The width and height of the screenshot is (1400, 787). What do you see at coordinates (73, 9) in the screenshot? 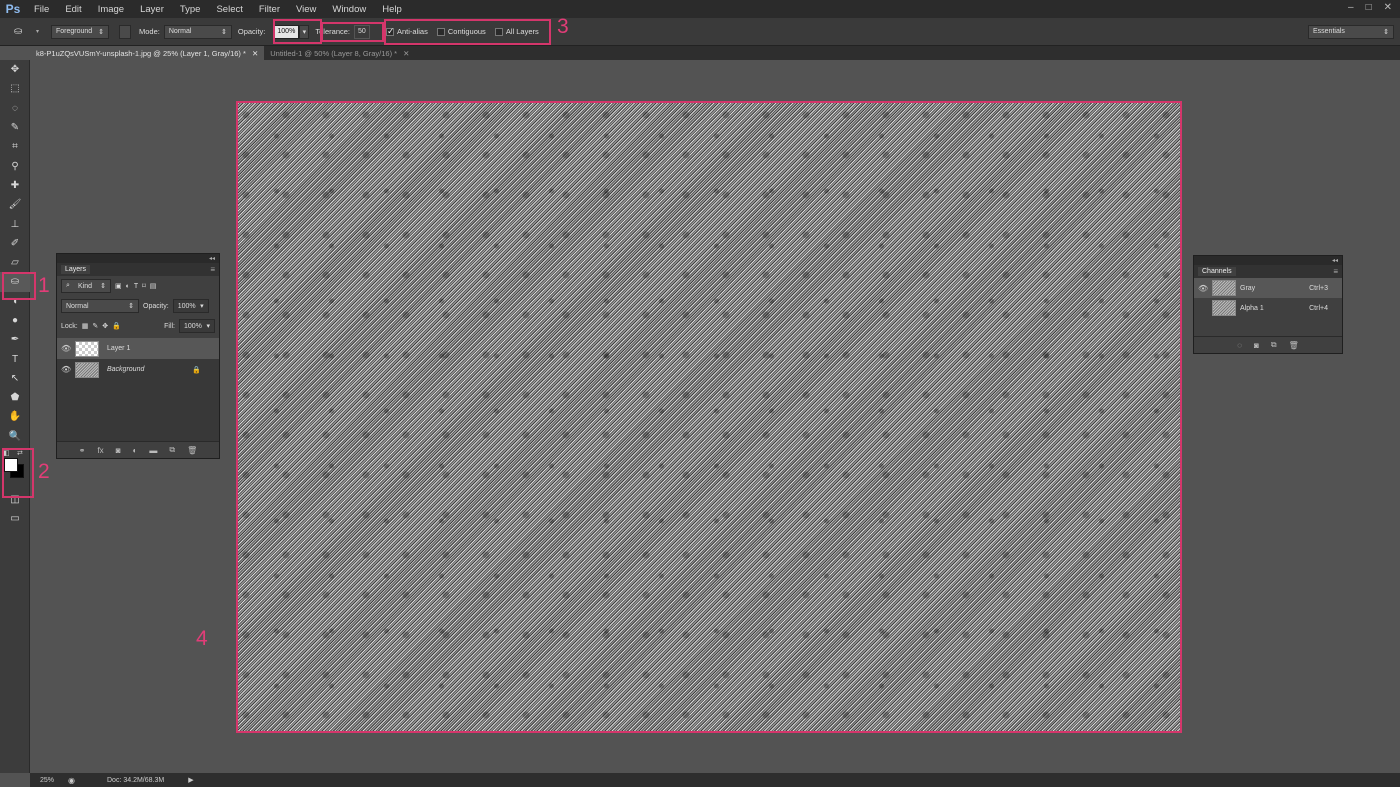
I see `menu-edit: Edit` at bounding box center [73, 9].